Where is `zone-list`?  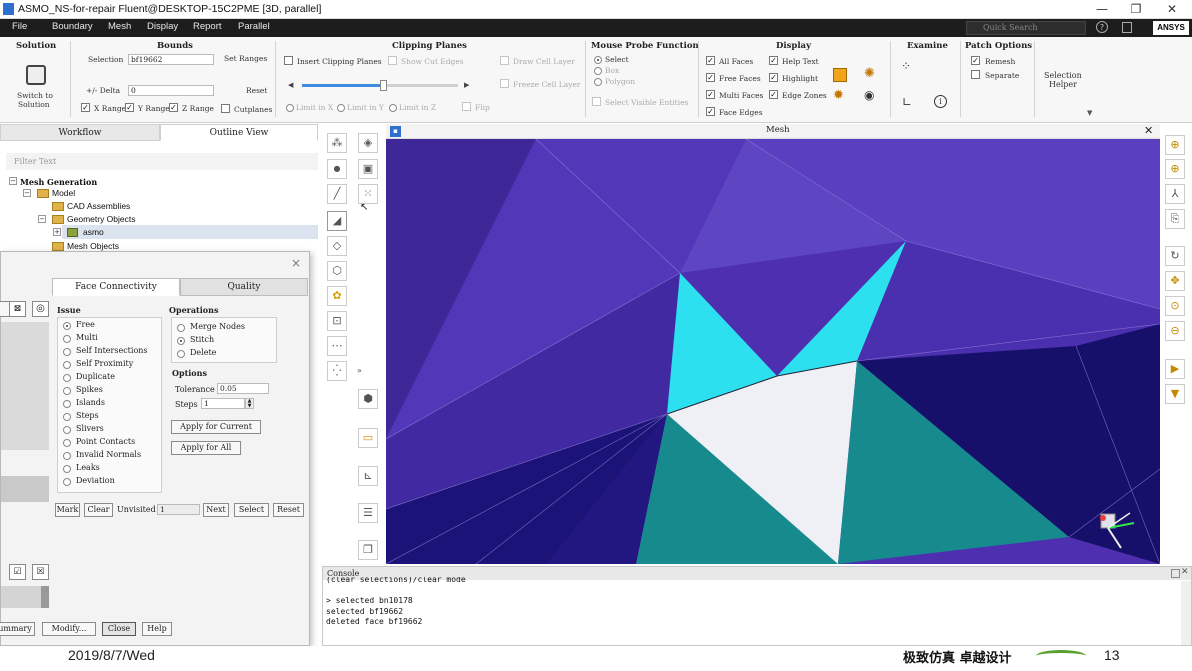
zone-list is located at coordinates (25, 386).